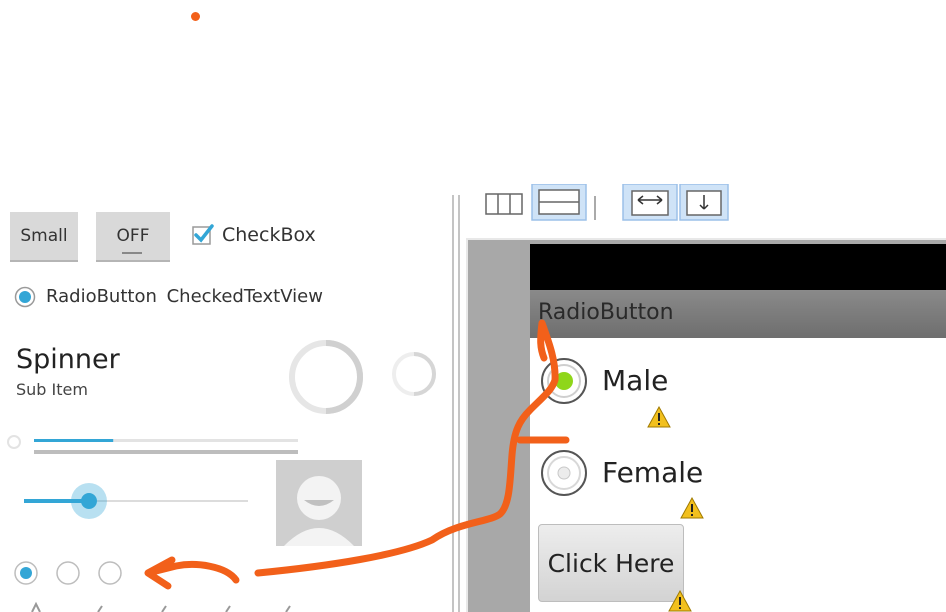  I want to click on radio-unchecked-dot-icon, so click(564, 473).